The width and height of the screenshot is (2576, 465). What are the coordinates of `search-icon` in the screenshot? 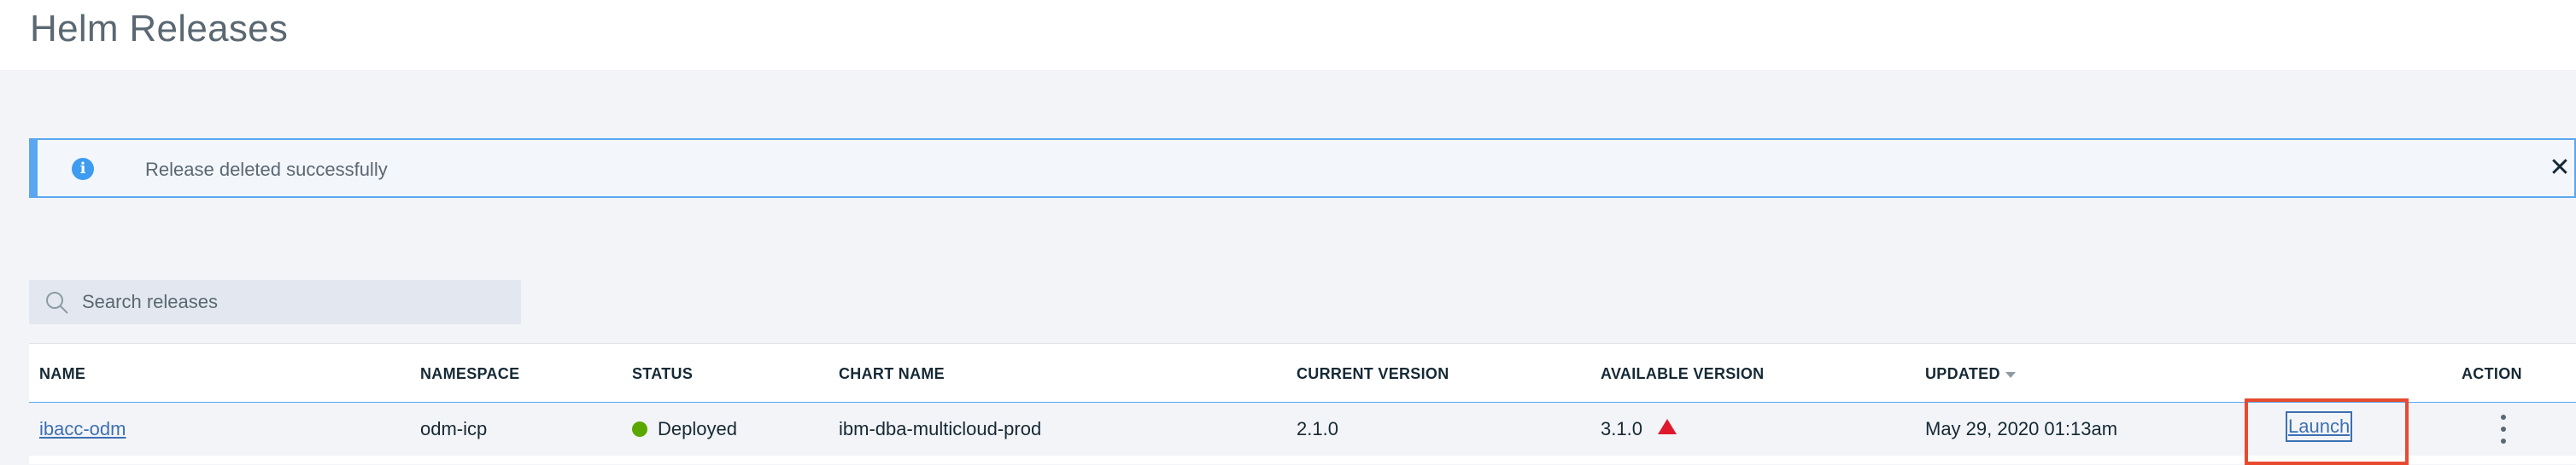 It's located at (57, 303).